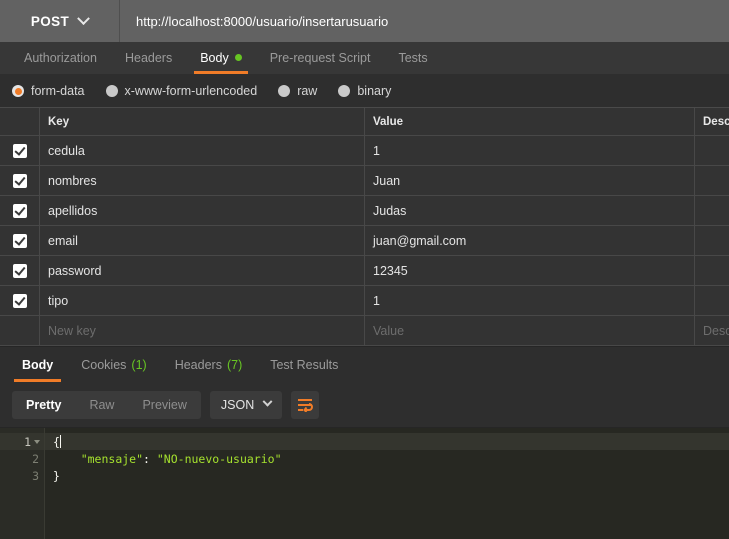  What do you see at coordinates (530, 330) in the screenshot?
I see `new-value-input: Value` at bounding box center [530, 330].